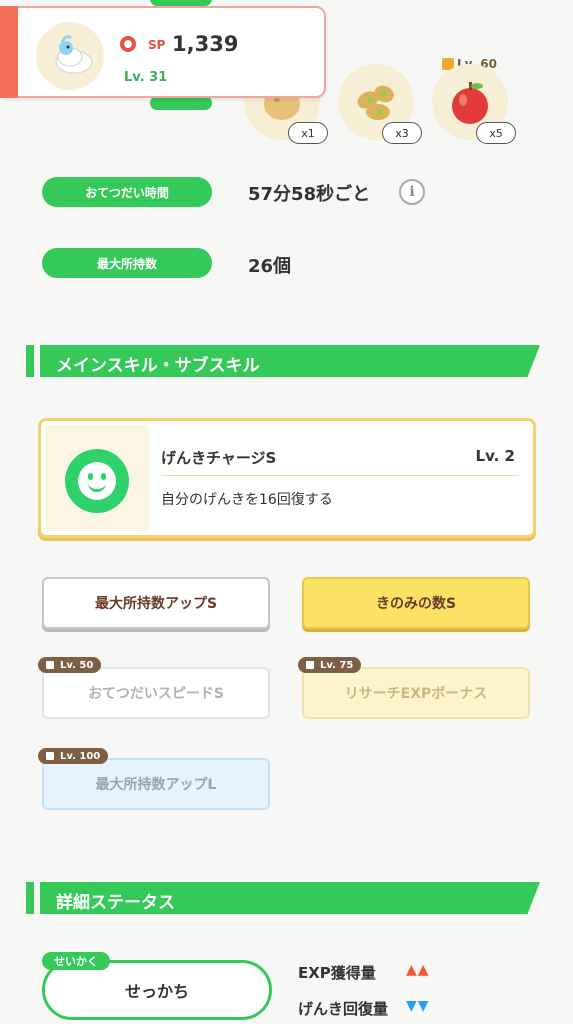  What do you see at coordinates (156, 693) in the screenshot?
I see `sub-skill-help-speed-s: おてつだいスピードS` at bounding box center [156, 693].